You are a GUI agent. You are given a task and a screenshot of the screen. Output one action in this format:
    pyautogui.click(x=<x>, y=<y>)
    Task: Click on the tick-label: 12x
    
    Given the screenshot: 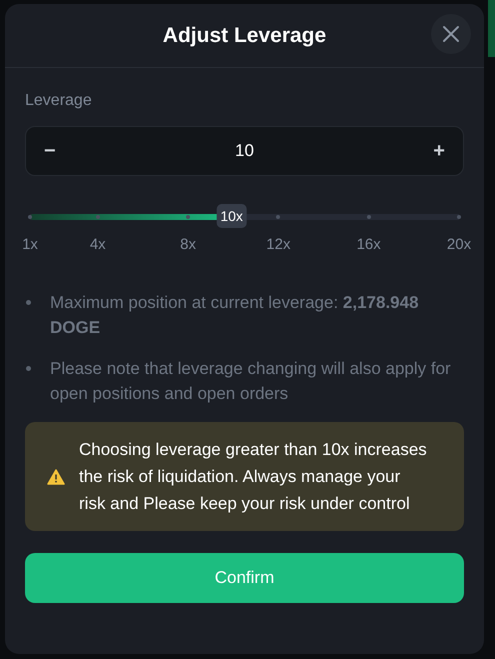 What is the action you would take?
    pyautogui.click(x=278, y=244)
    